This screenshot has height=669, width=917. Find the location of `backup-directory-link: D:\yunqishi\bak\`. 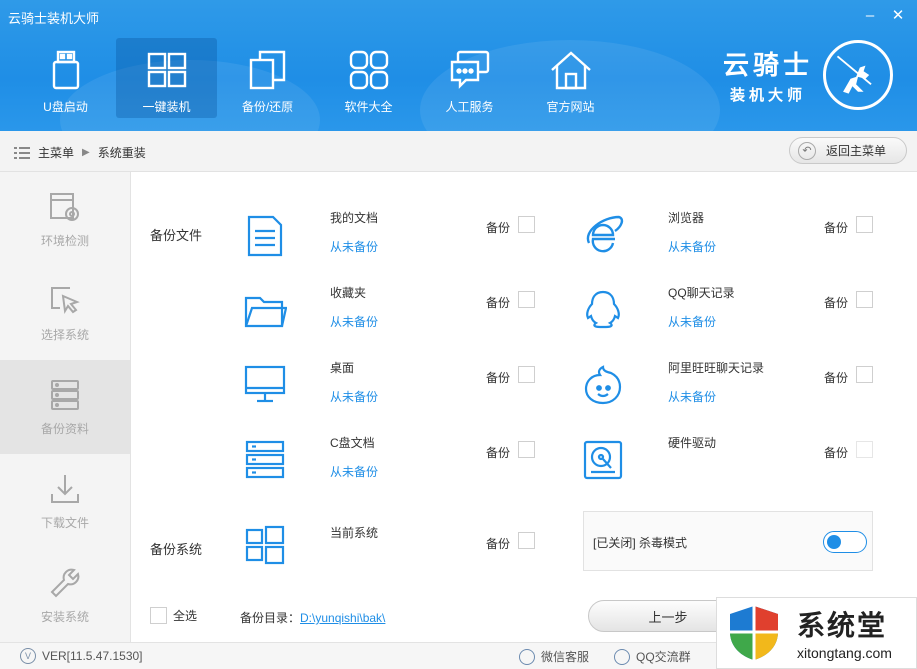

backup-directory-link: D:\yunqishi\bak\ is located at coordinates (342, 618).